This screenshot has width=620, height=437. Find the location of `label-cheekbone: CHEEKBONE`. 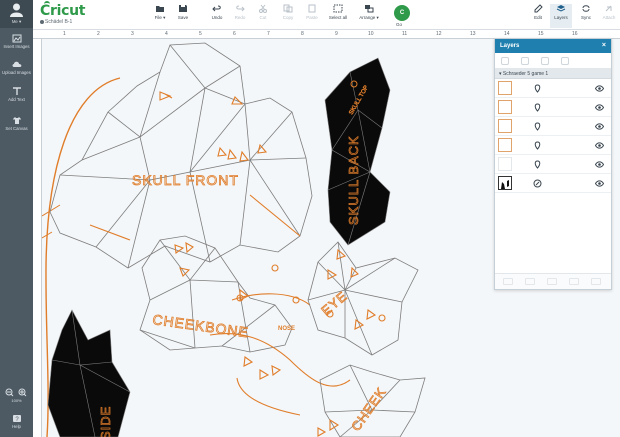

label-cheekbone: CHEEKBONE is located at coordinates (201, 325).